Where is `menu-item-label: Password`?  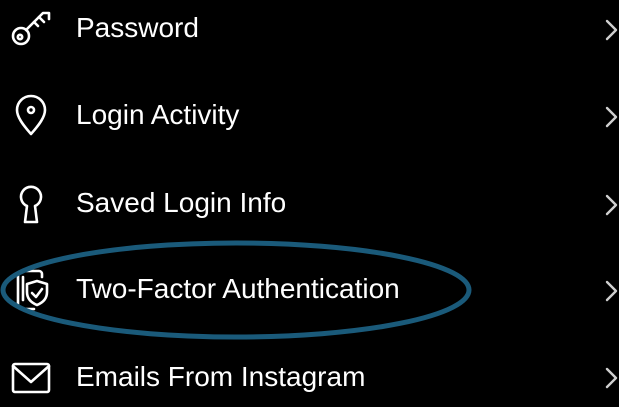 menu-item-label: Password is located at coordinates (137, 27).